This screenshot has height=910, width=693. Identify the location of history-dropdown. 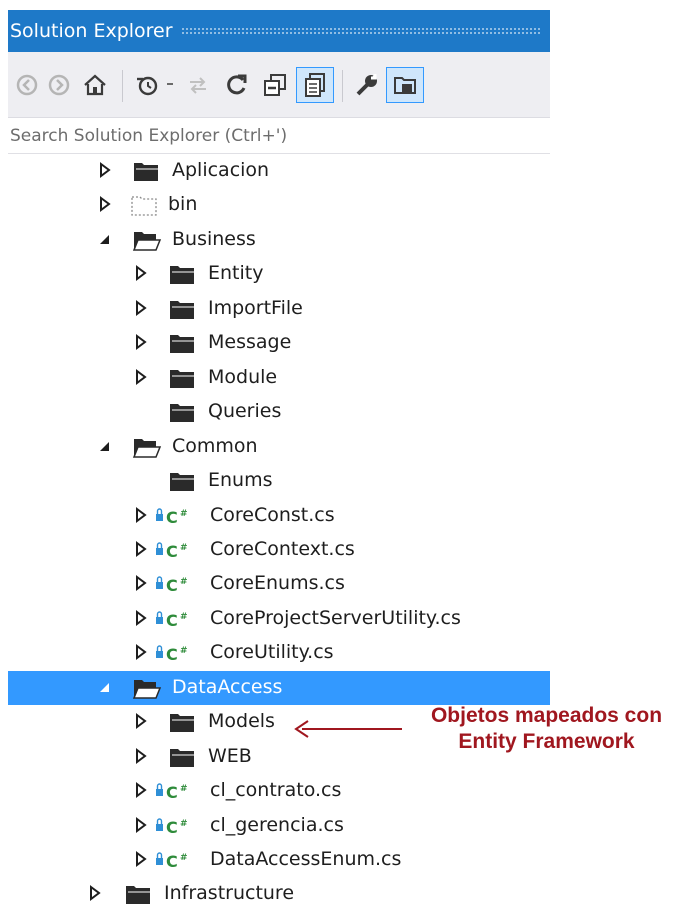
(170, 85).